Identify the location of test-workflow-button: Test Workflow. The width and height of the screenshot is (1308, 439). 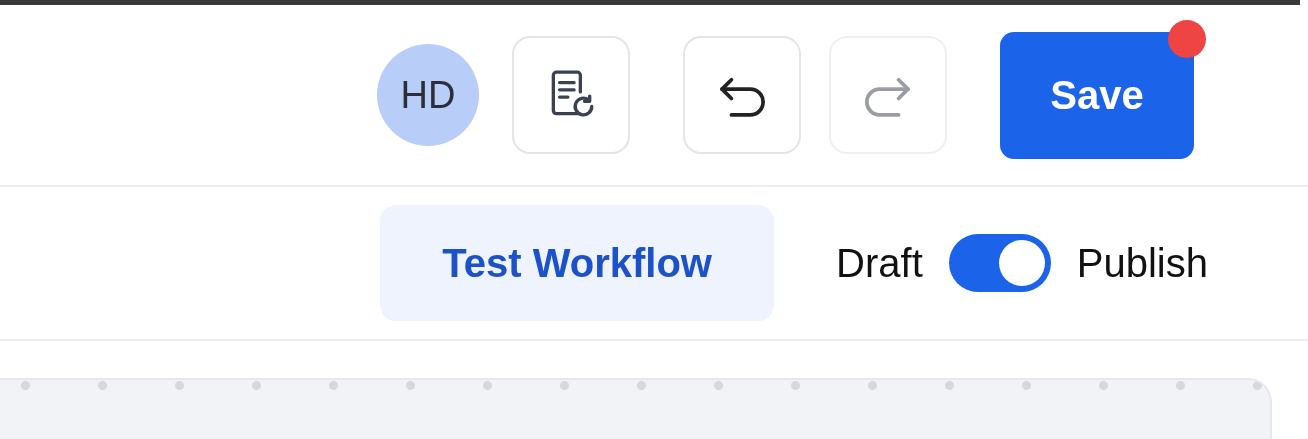
(577, 263).